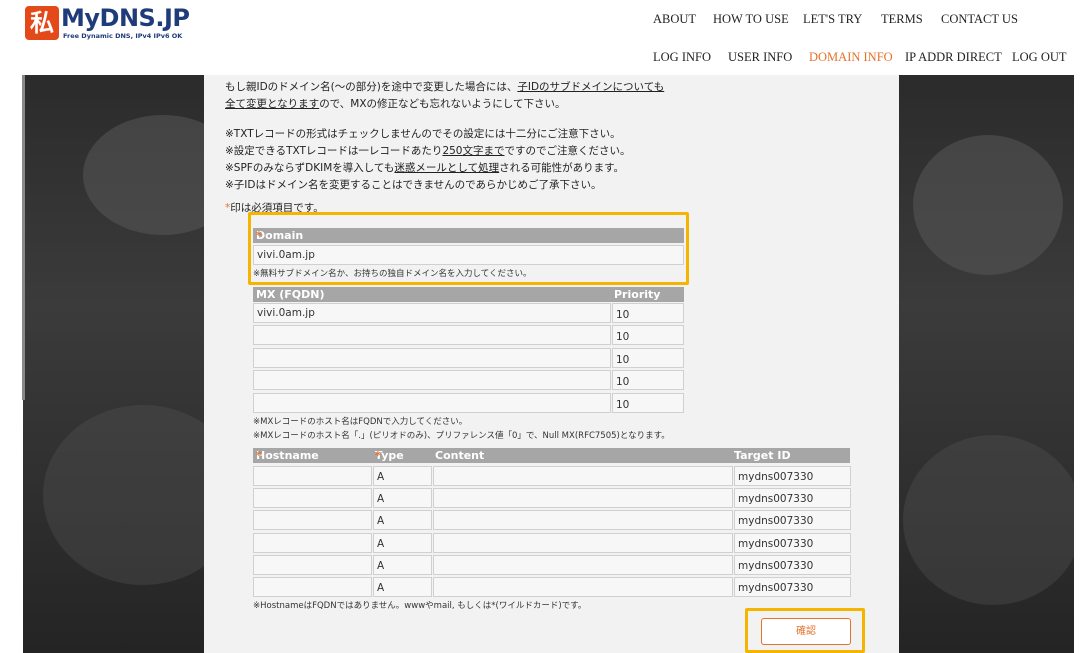 The height and width of the screenshot is (653, 1081). Describe the element at coordinates (953, 57) in the screenshot. I see `nav-ip-addr-direct: IP ADDR DIRECT` at that location.